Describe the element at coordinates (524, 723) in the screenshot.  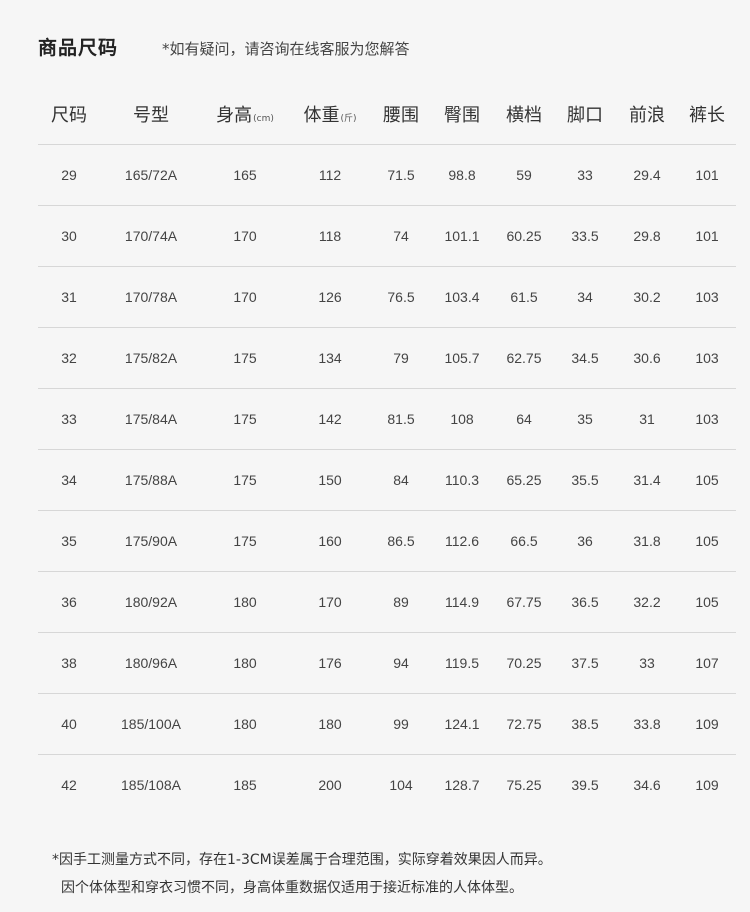
I see `table-cell: 72.75` at that location.